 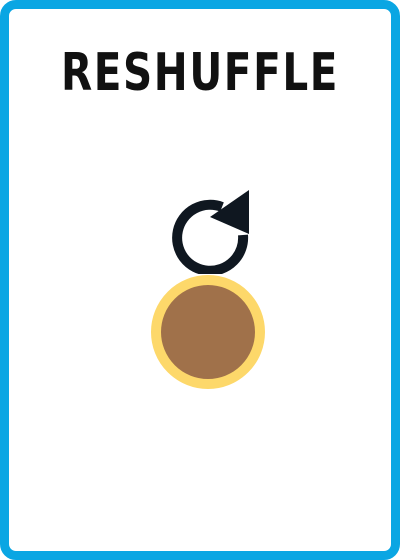 What do you see at coordinates (208, 332) in the screenshot?
I see `coin-token` at bounding box center [208, 332].